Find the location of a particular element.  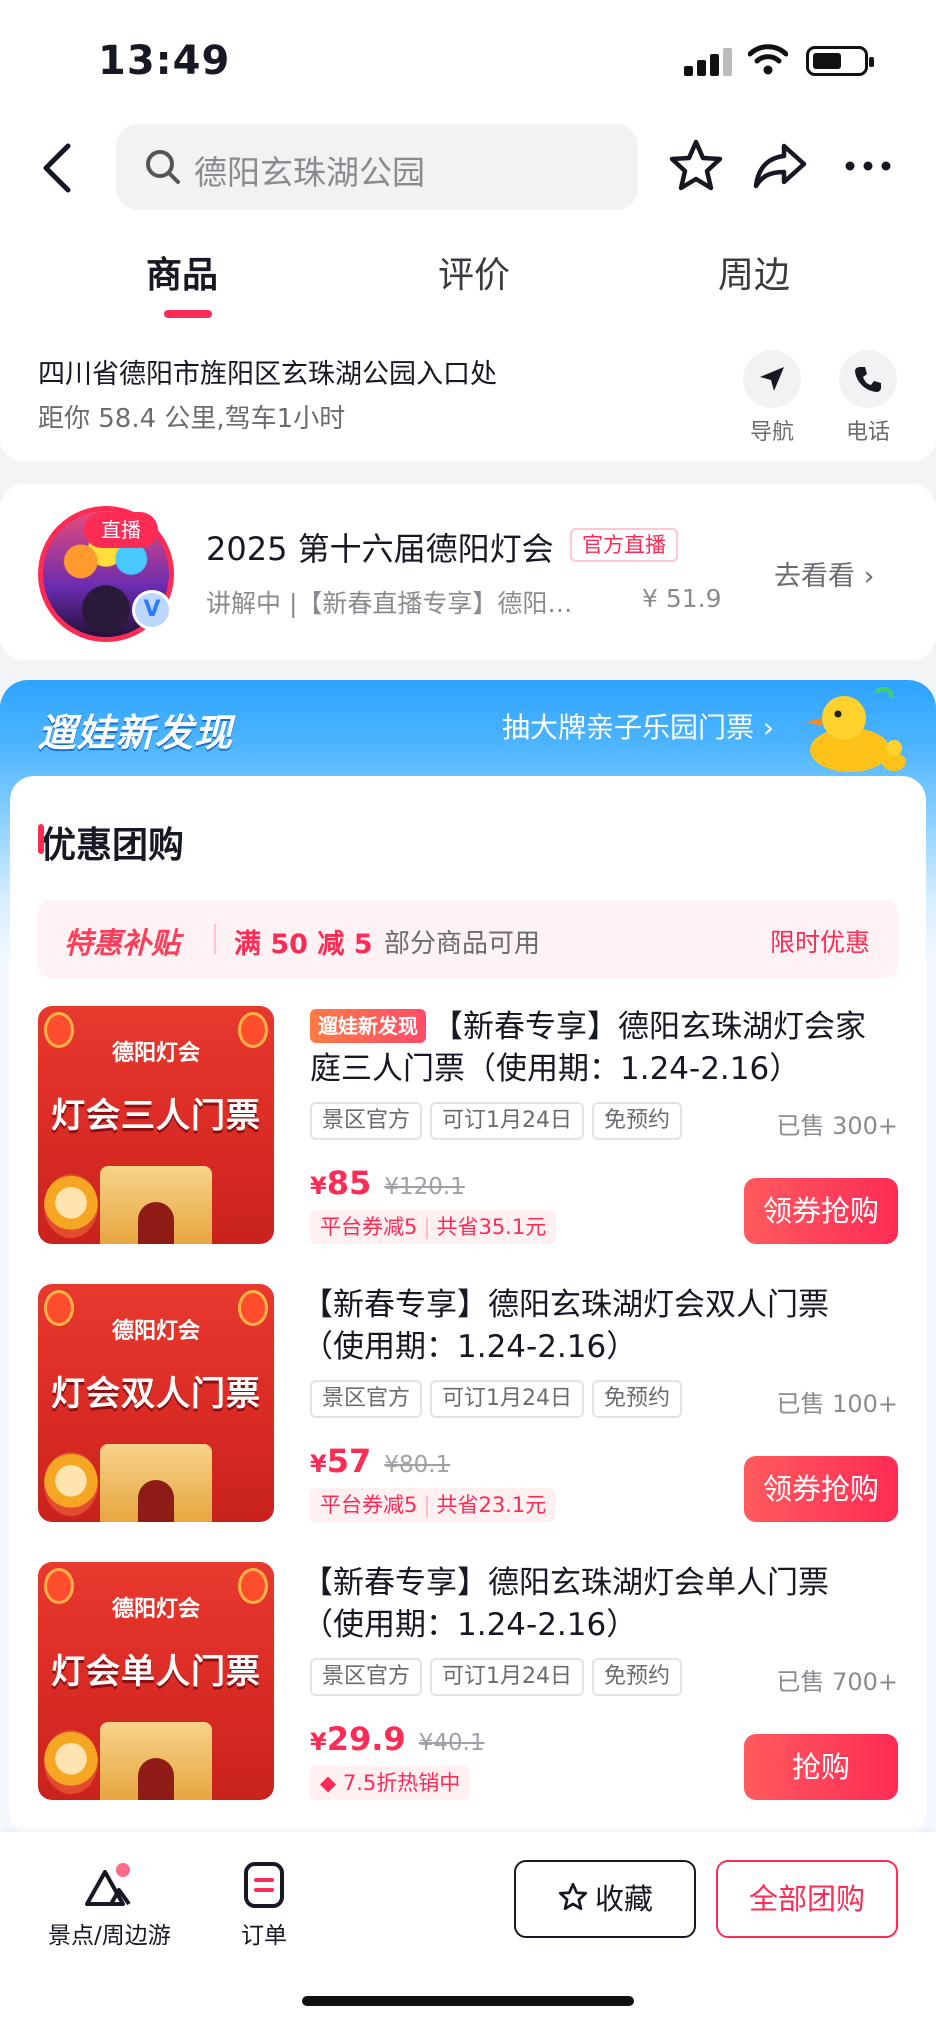

search-text: 德阳玄珠湖公园 is located at coordinates (309, 172).